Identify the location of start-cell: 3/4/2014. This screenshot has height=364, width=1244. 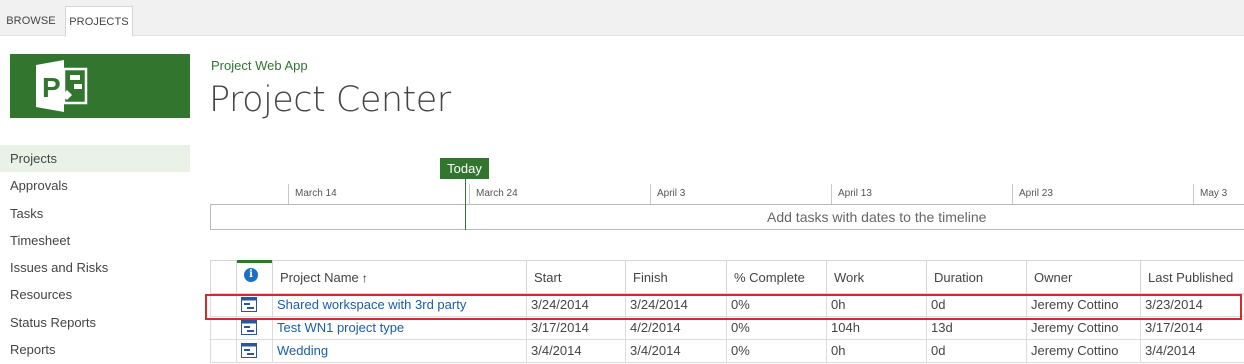
(575, 351).